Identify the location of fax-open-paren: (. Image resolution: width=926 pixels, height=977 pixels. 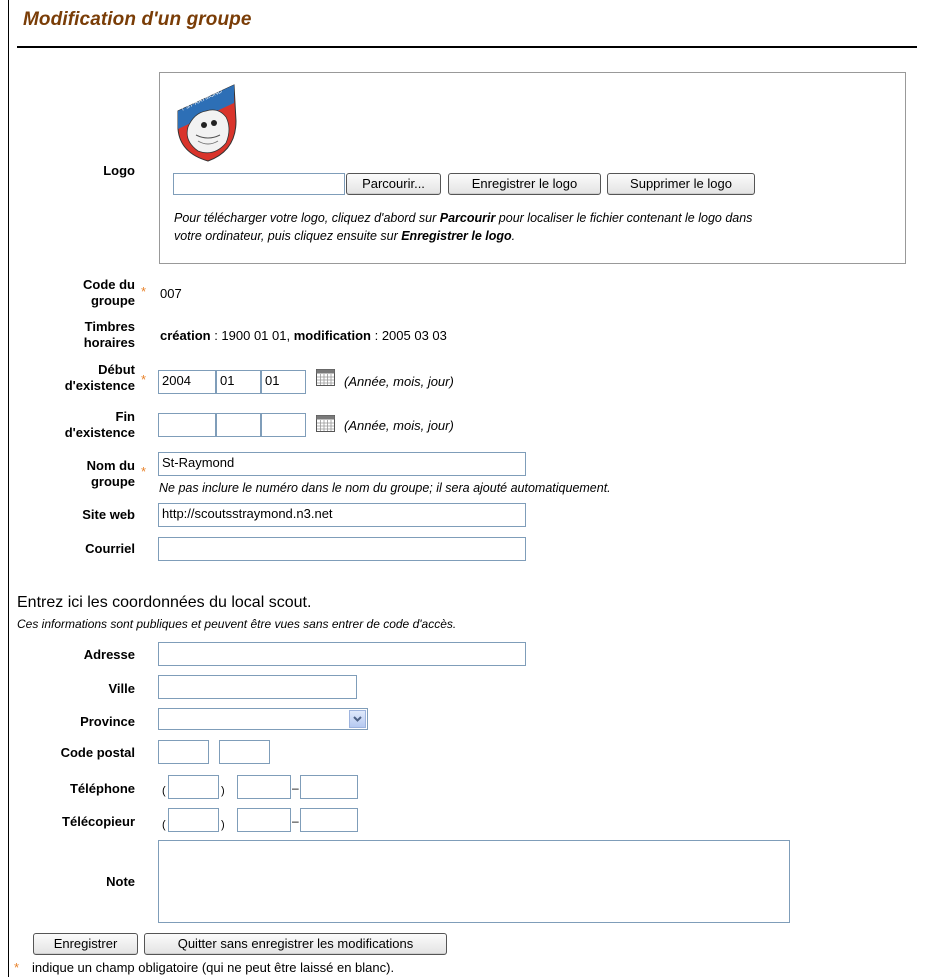
(164, 825).